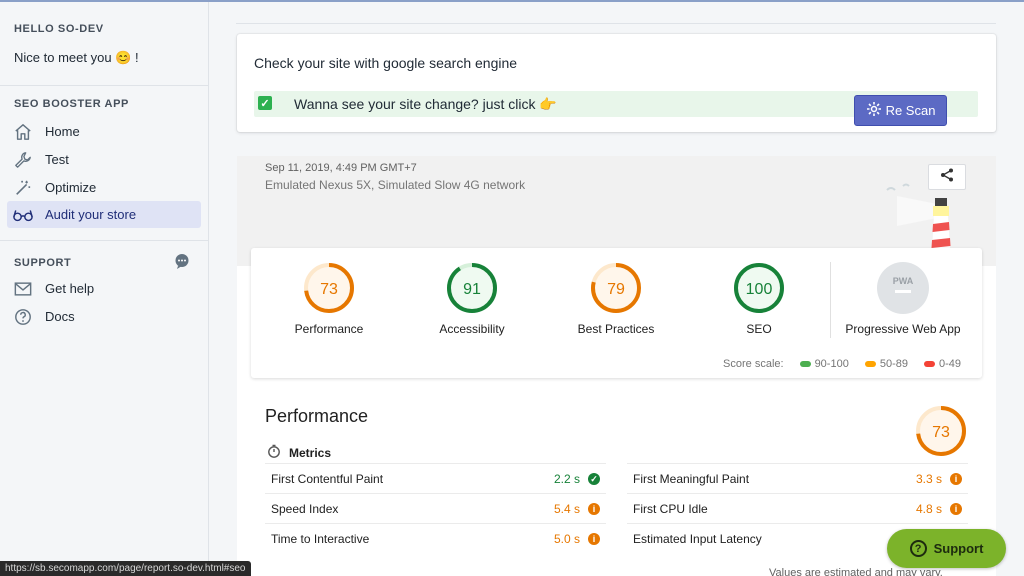 Image resolution: width=1024 pixels, height=576 pixels. I want to click on score-scale: Score scale: 90-100 50-89 0-49, so click(842, 364).